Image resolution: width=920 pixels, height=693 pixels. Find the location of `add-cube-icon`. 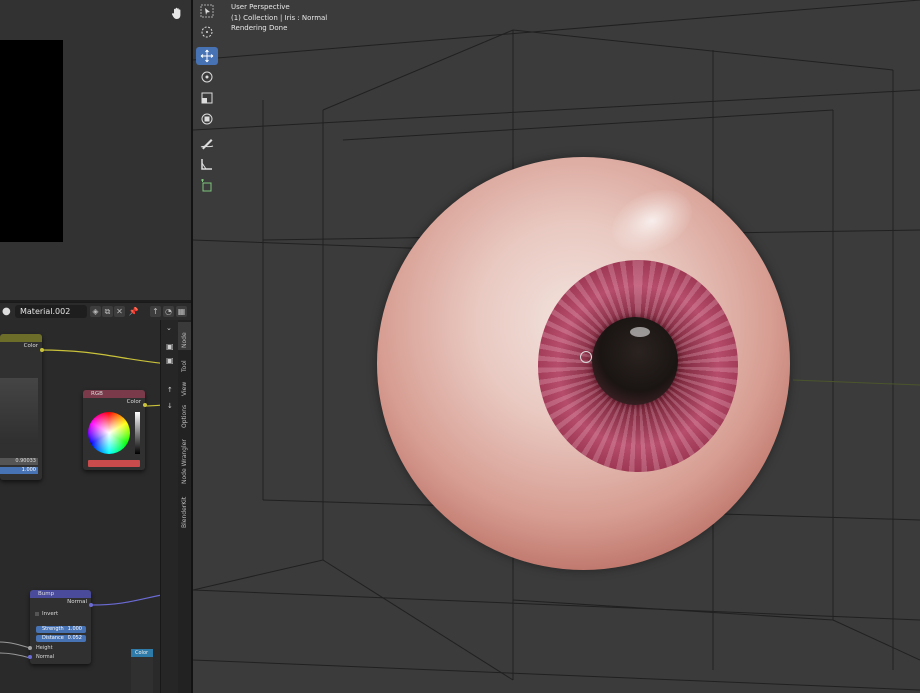

add-cube-icon is located at coordinates (206, 185).